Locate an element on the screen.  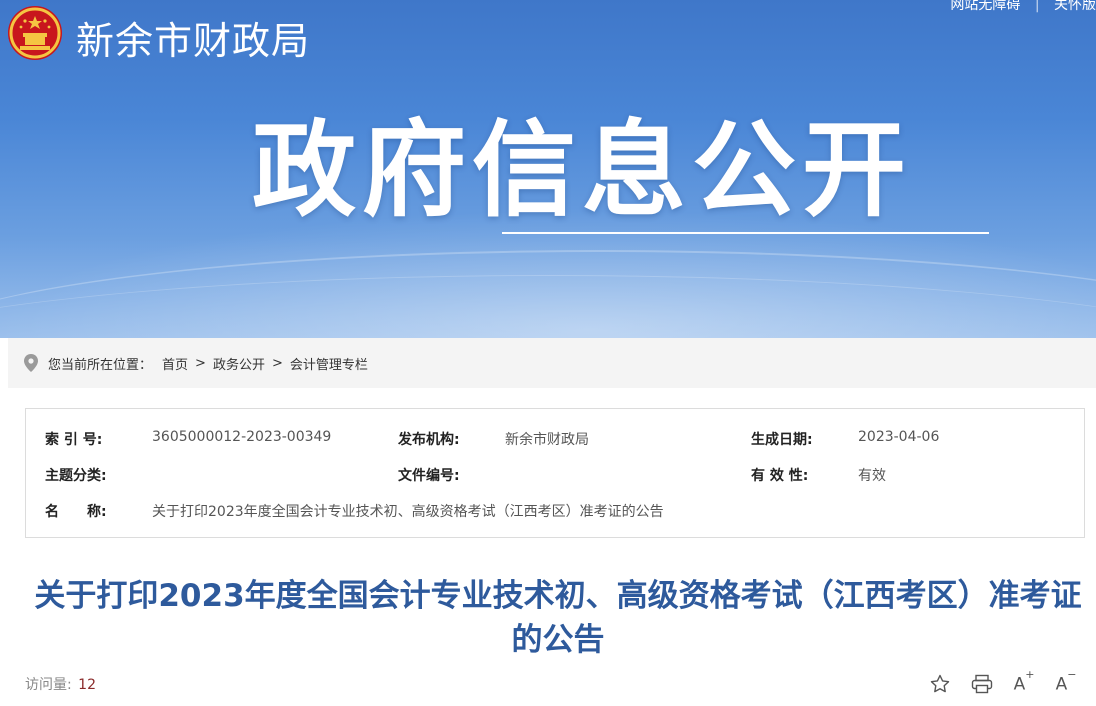
breadcrumb-accounting-column: 会计管理专栏 is located at coordinates (329, 363).